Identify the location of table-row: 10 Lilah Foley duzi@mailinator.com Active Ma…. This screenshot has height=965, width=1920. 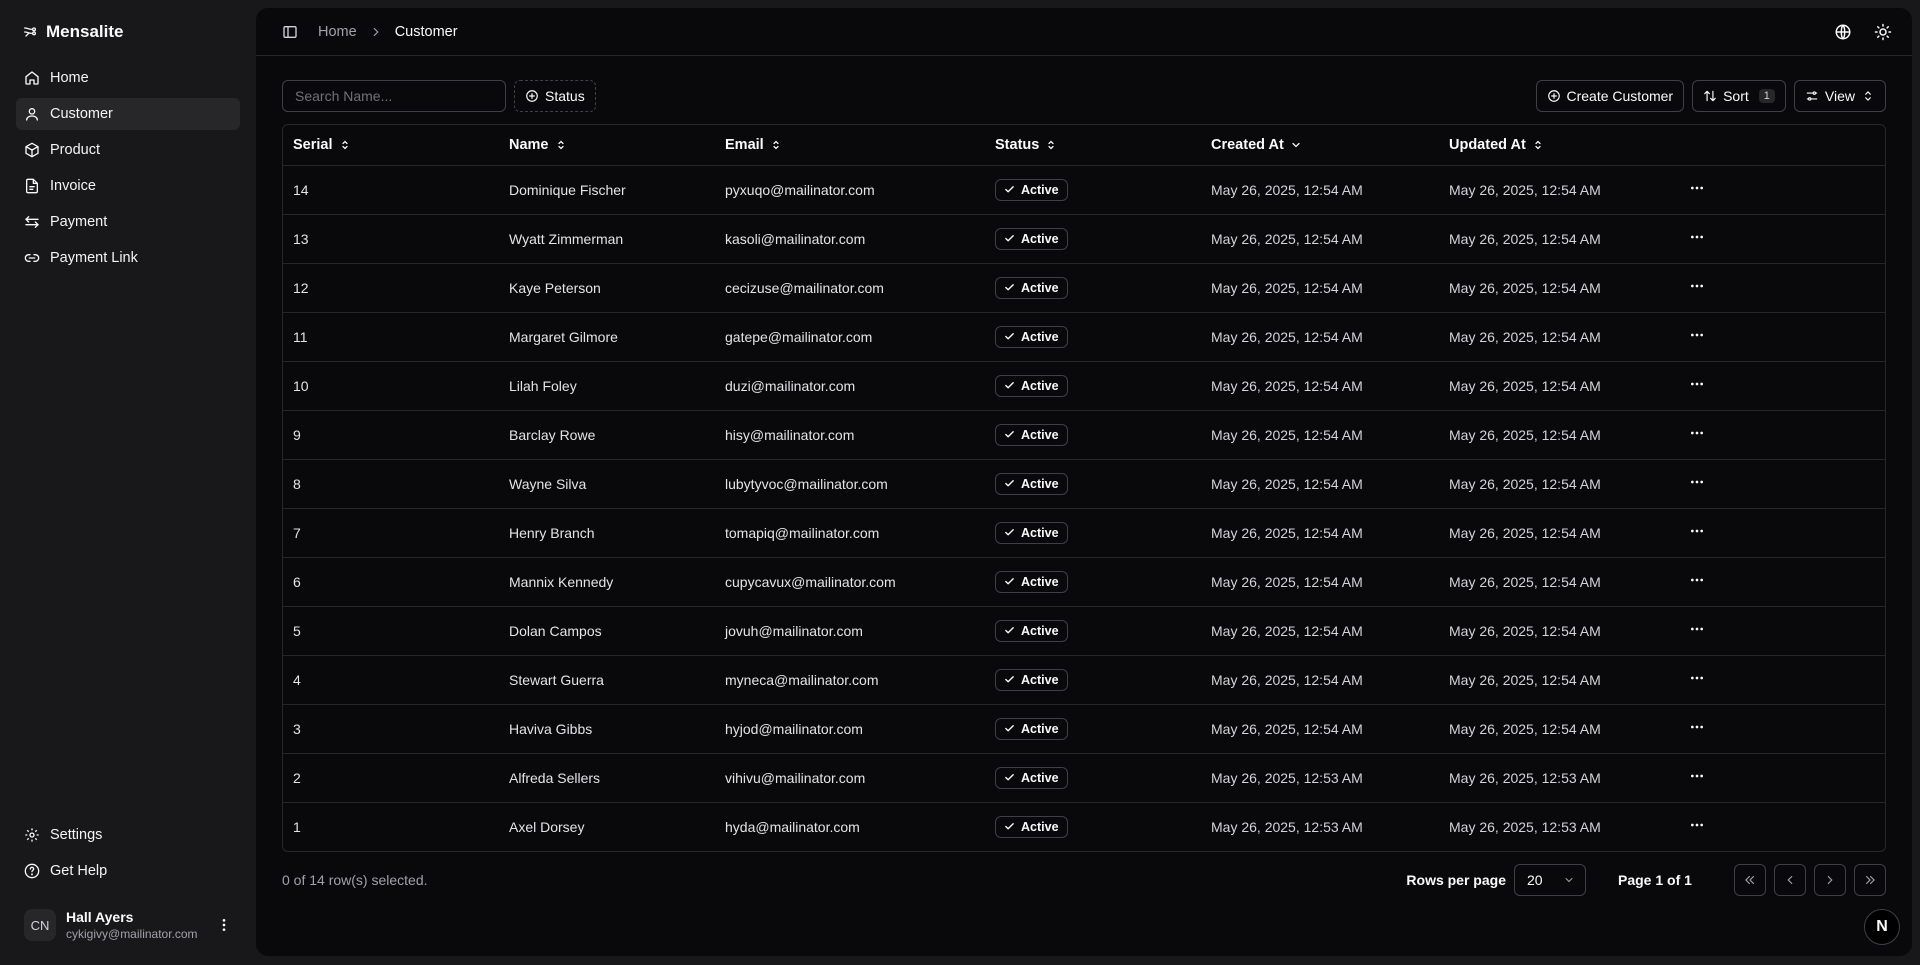
(1084, 386).